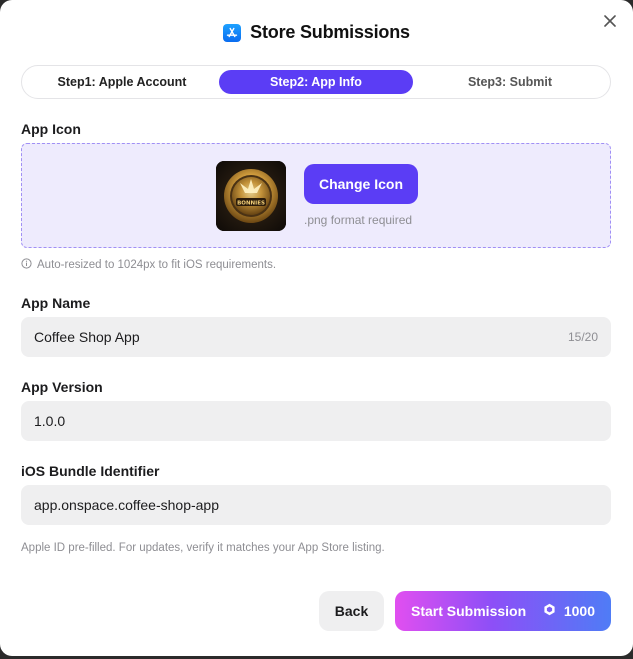 The width and height of the screenshot is (633, 659). I want to click on app-name-value: Coffee Shop App, so click(87, 337).